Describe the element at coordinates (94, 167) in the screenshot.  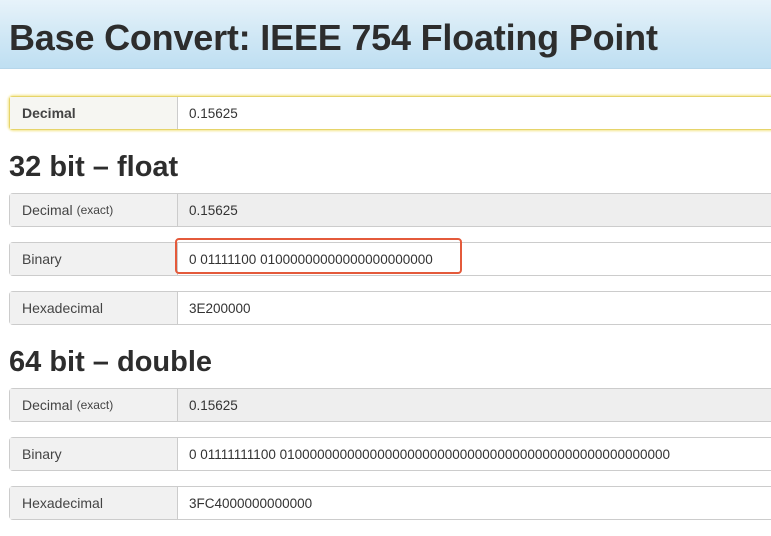
I see `float32-heading: 32 bit – float` at that location.